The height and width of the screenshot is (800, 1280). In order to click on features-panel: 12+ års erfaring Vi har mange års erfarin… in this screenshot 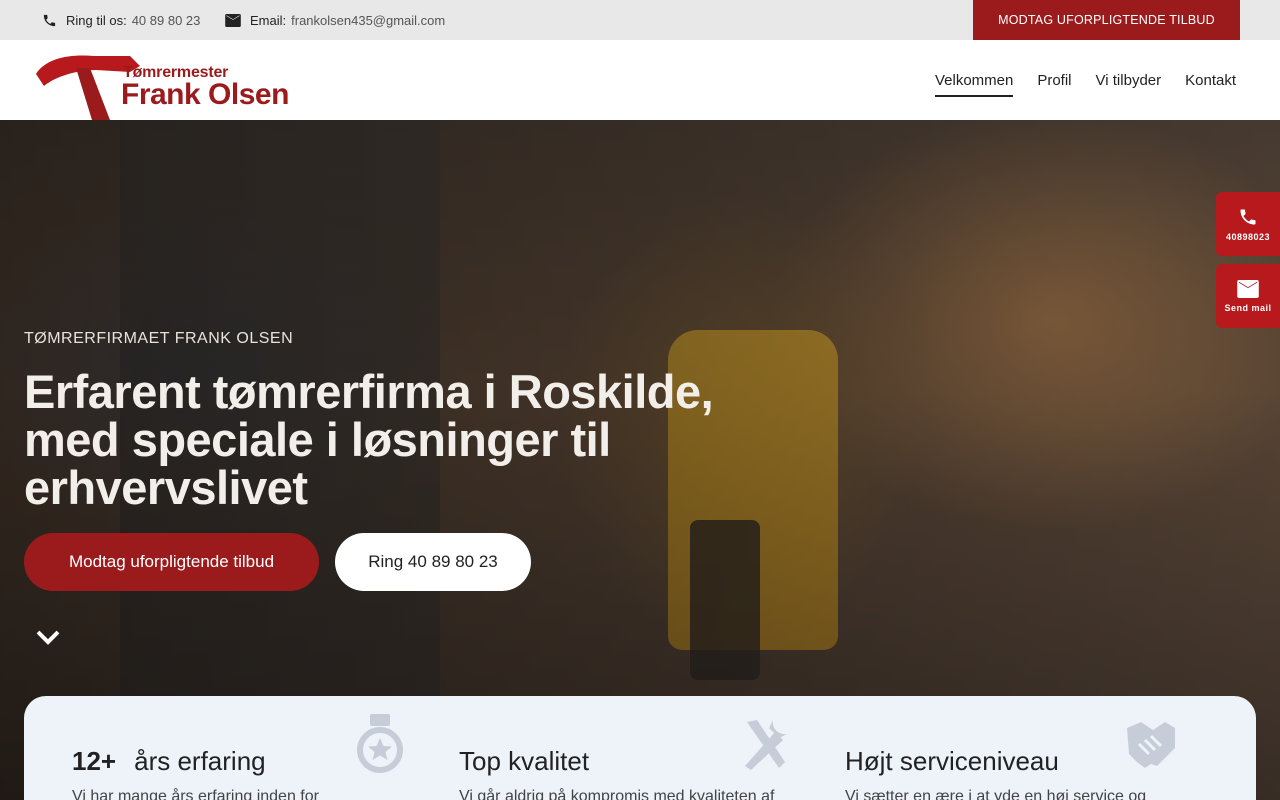, I will do `click(640, 748)`.